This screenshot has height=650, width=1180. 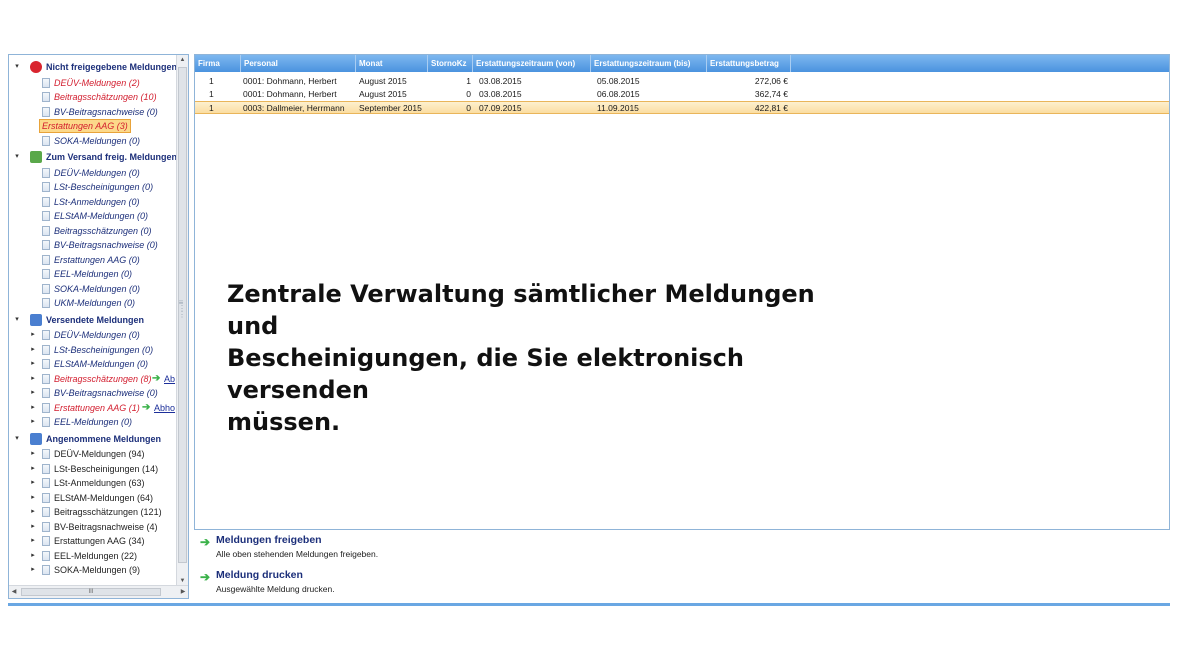 I want to click on tree-item-label: SOKA-Meldungen (9), so click(x=97, y=570).